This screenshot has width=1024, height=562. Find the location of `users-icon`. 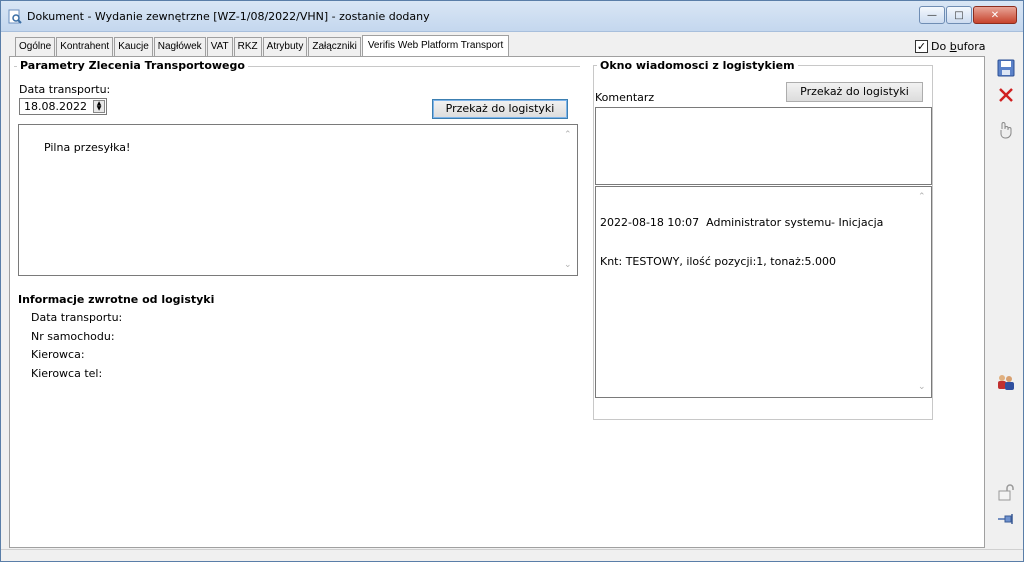

users-icon is located at coordinates (1006, 383).